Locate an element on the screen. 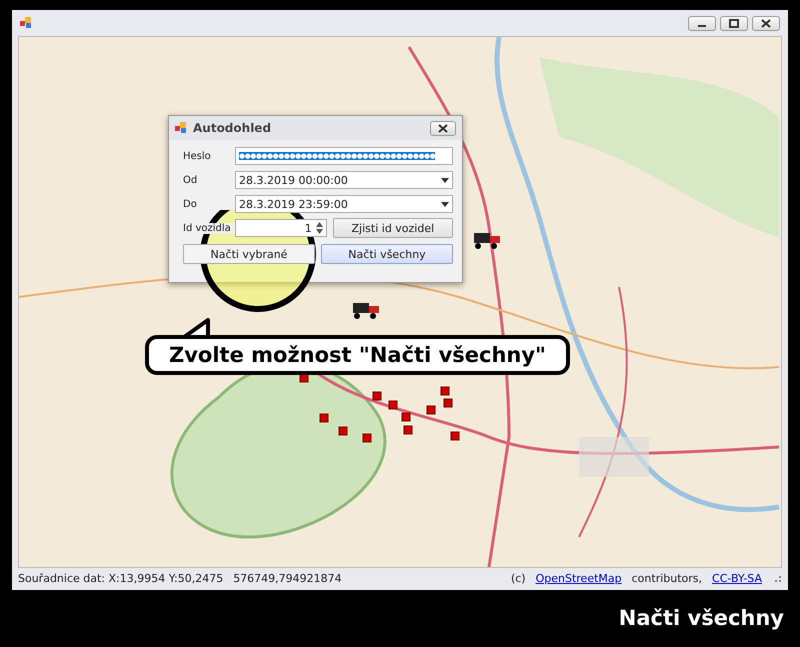  coordinates-text: Souřadnice dat: X:13,9954 Y:50,2475 is located at coordinates (121, 578).